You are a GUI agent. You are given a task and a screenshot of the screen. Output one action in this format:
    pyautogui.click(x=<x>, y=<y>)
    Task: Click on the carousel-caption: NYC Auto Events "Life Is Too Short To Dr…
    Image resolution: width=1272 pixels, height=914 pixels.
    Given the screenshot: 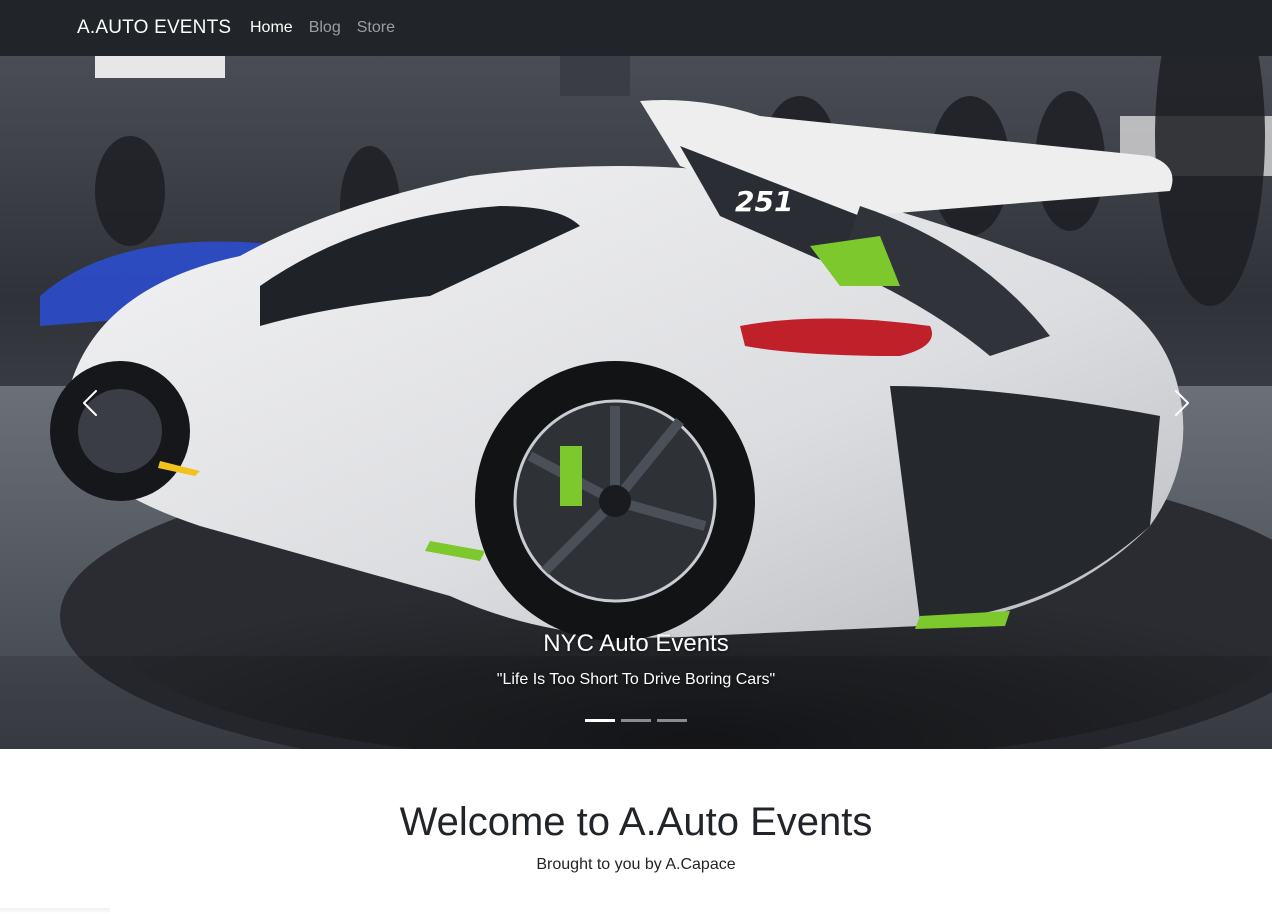 What is the action you would take?
    pyautogui.click(x=636, y=659)
    